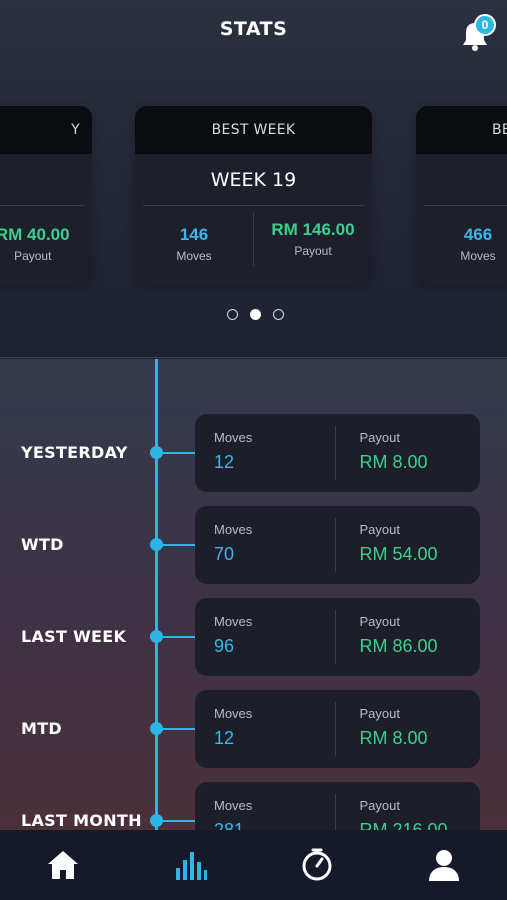 This screenshot has width=507, height=900. I want to click on moves-value: 70, so click(224, 554).